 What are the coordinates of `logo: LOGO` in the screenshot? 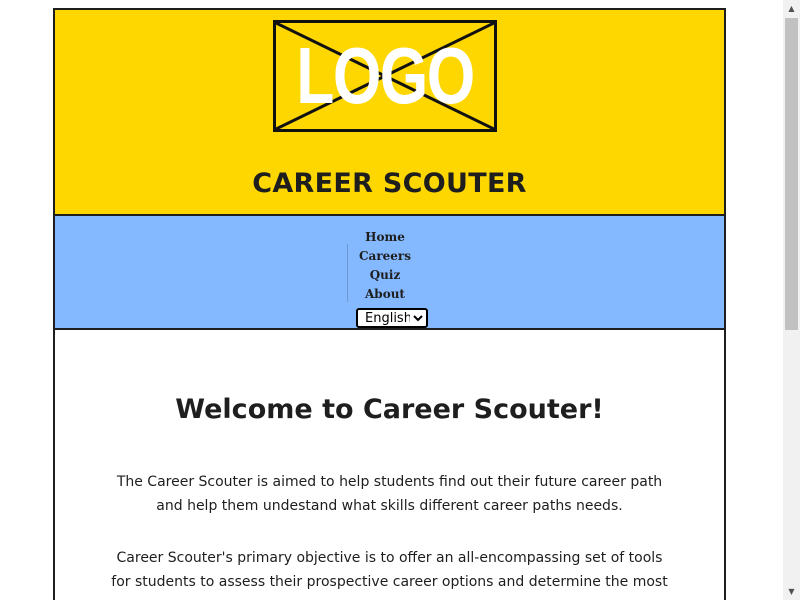 It's located at (385, 76).